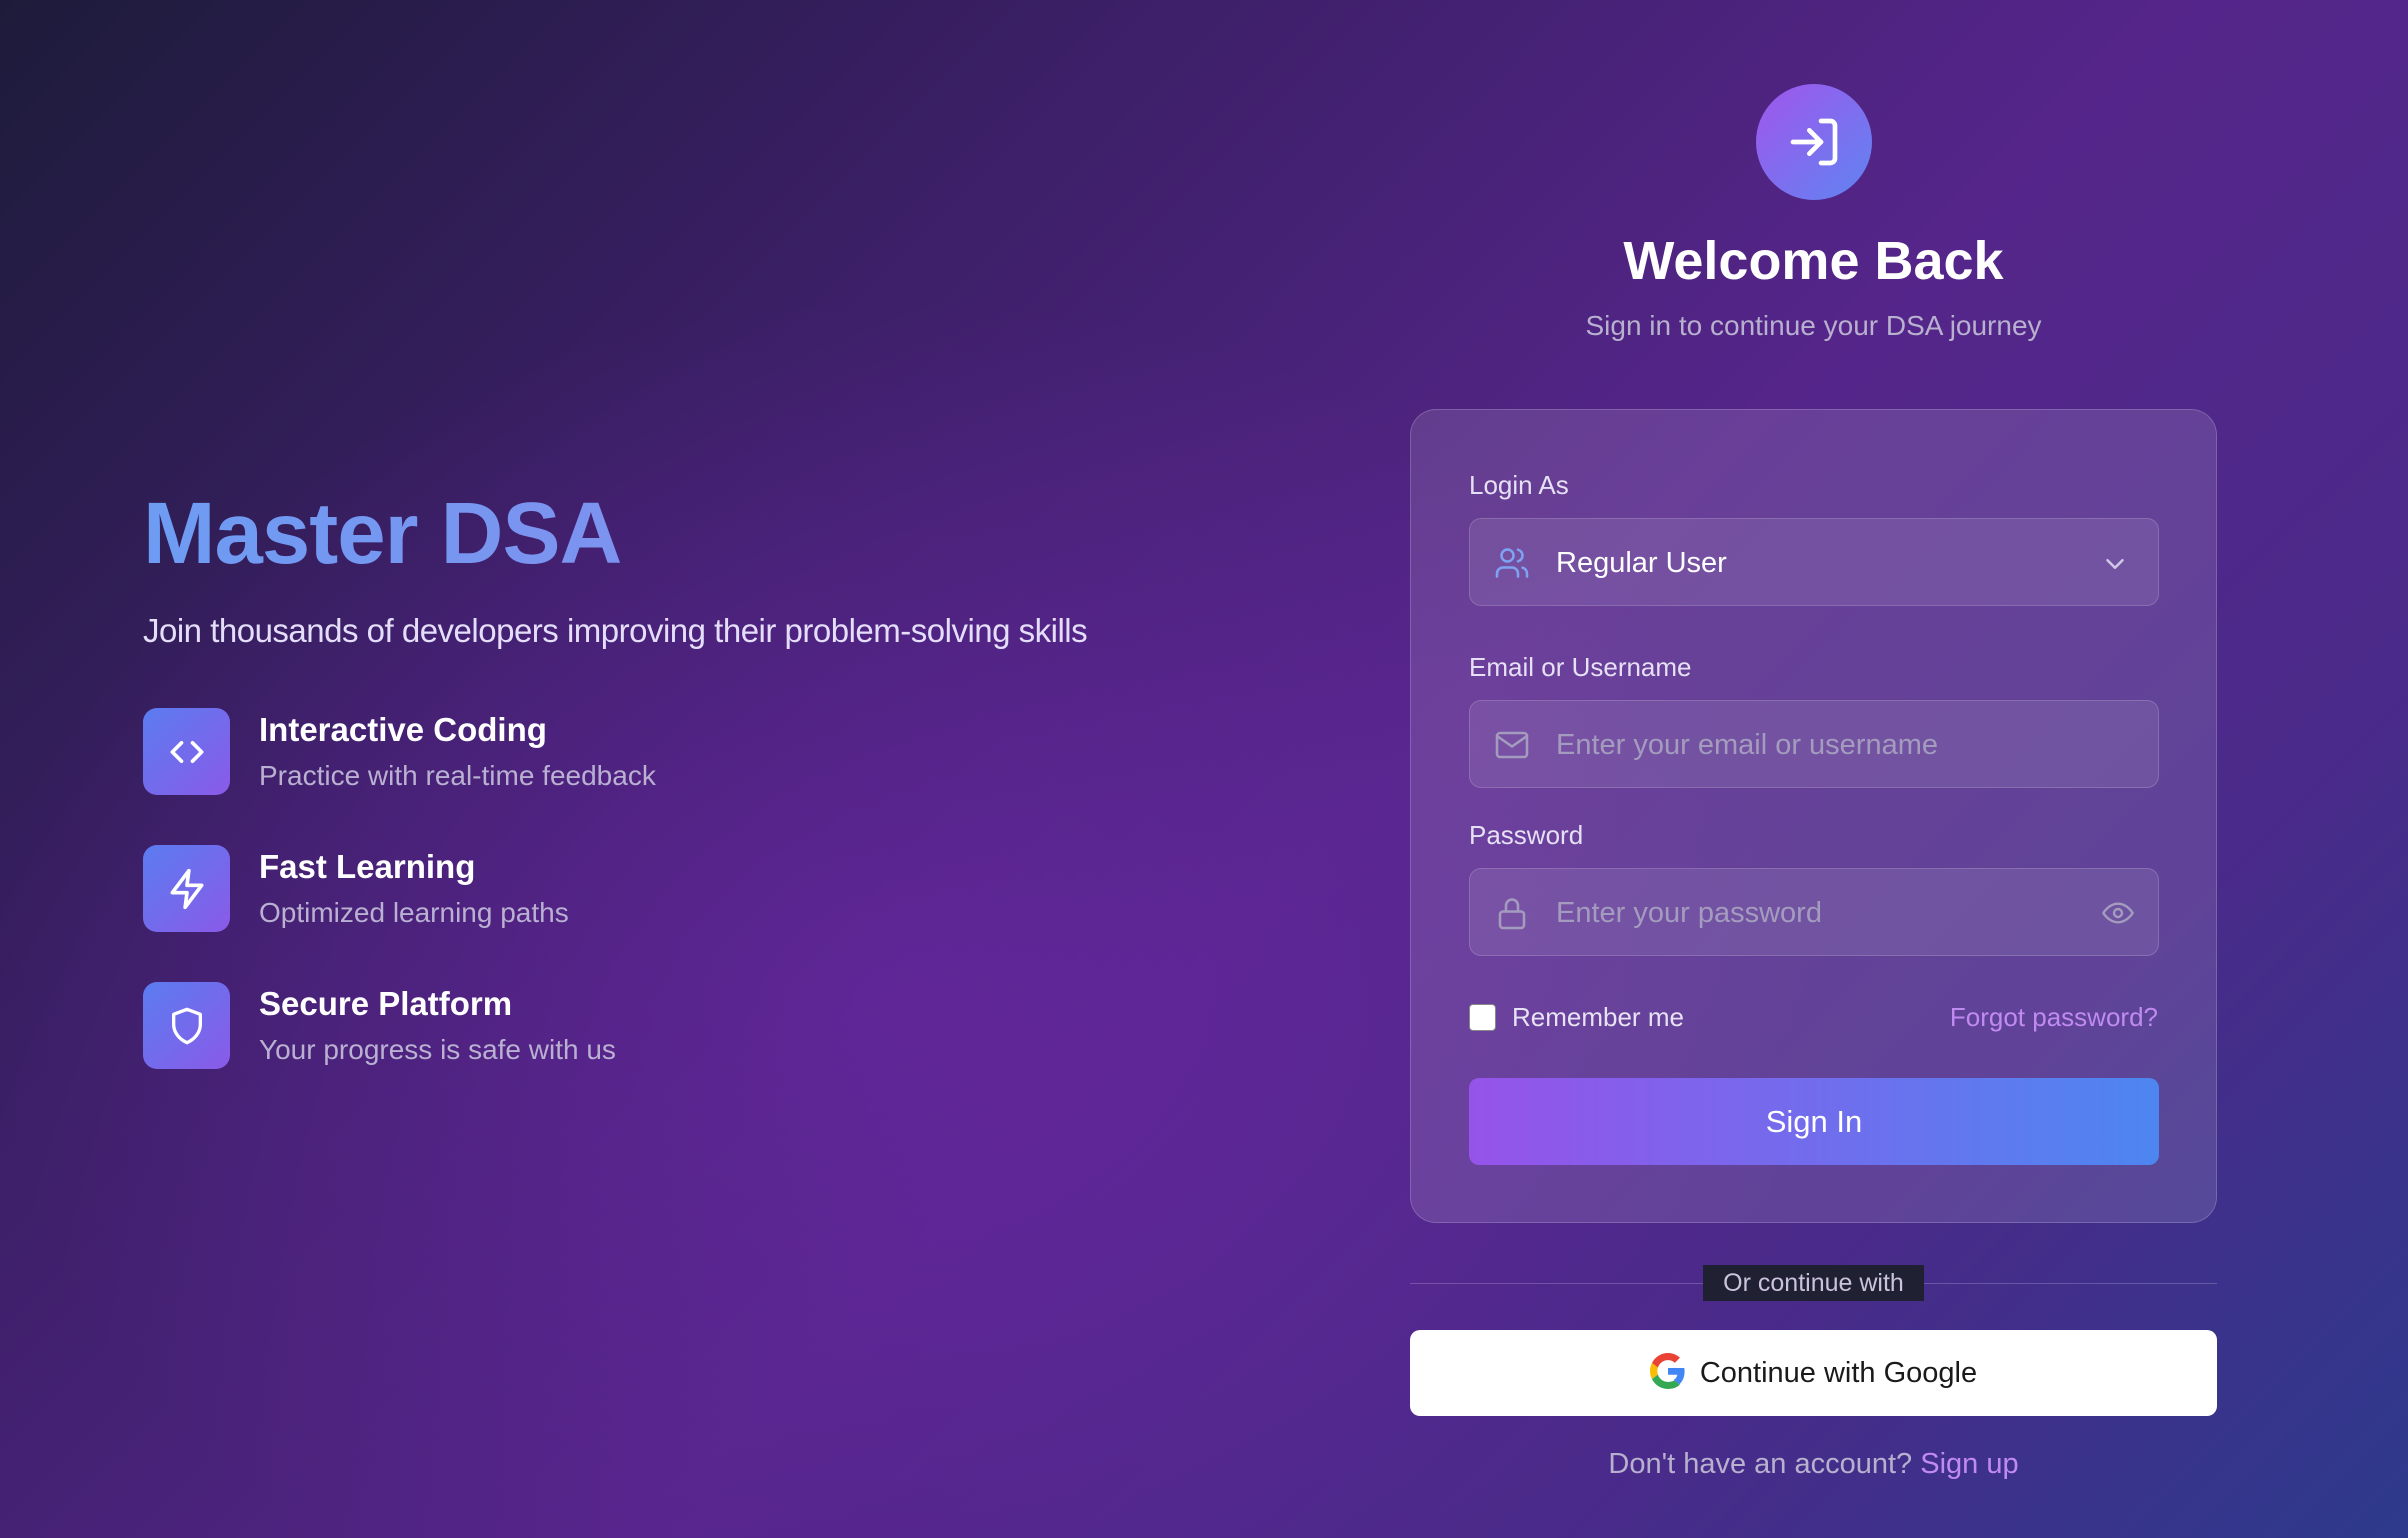 The width and height of the screenshot is (2408, 1538). Describe the element at coordinates (1813, 261) in the screenshot. I see `page-title: Welcome Back` at that location.